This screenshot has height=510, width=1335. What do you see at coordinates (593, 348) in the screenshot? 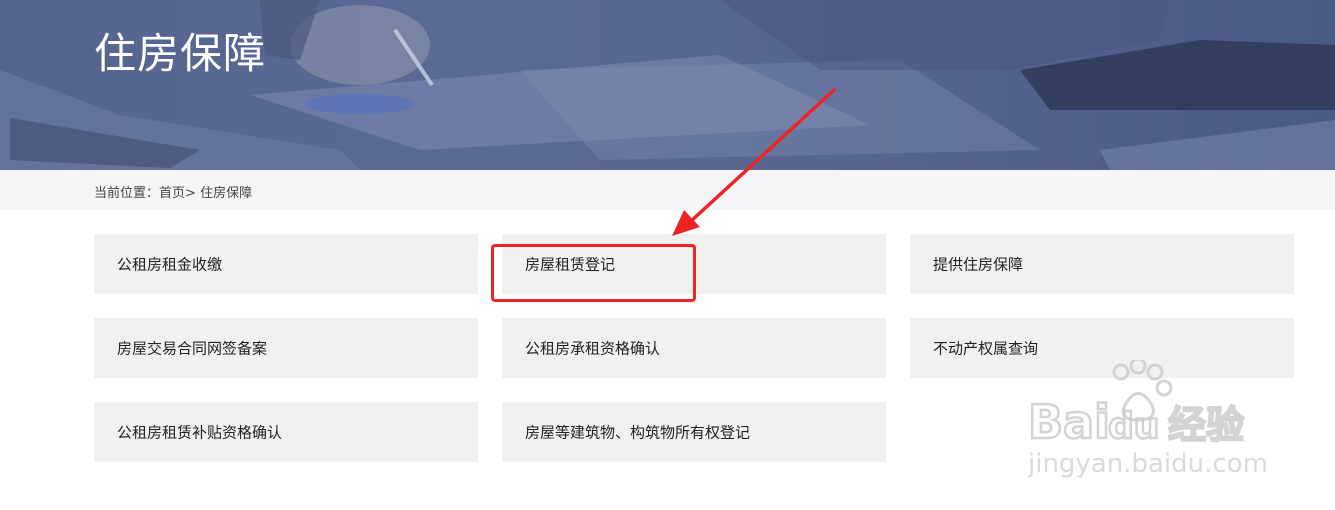
I see `service-tile-label: 公租房承租资格确认` at bounding box center [593, 348].